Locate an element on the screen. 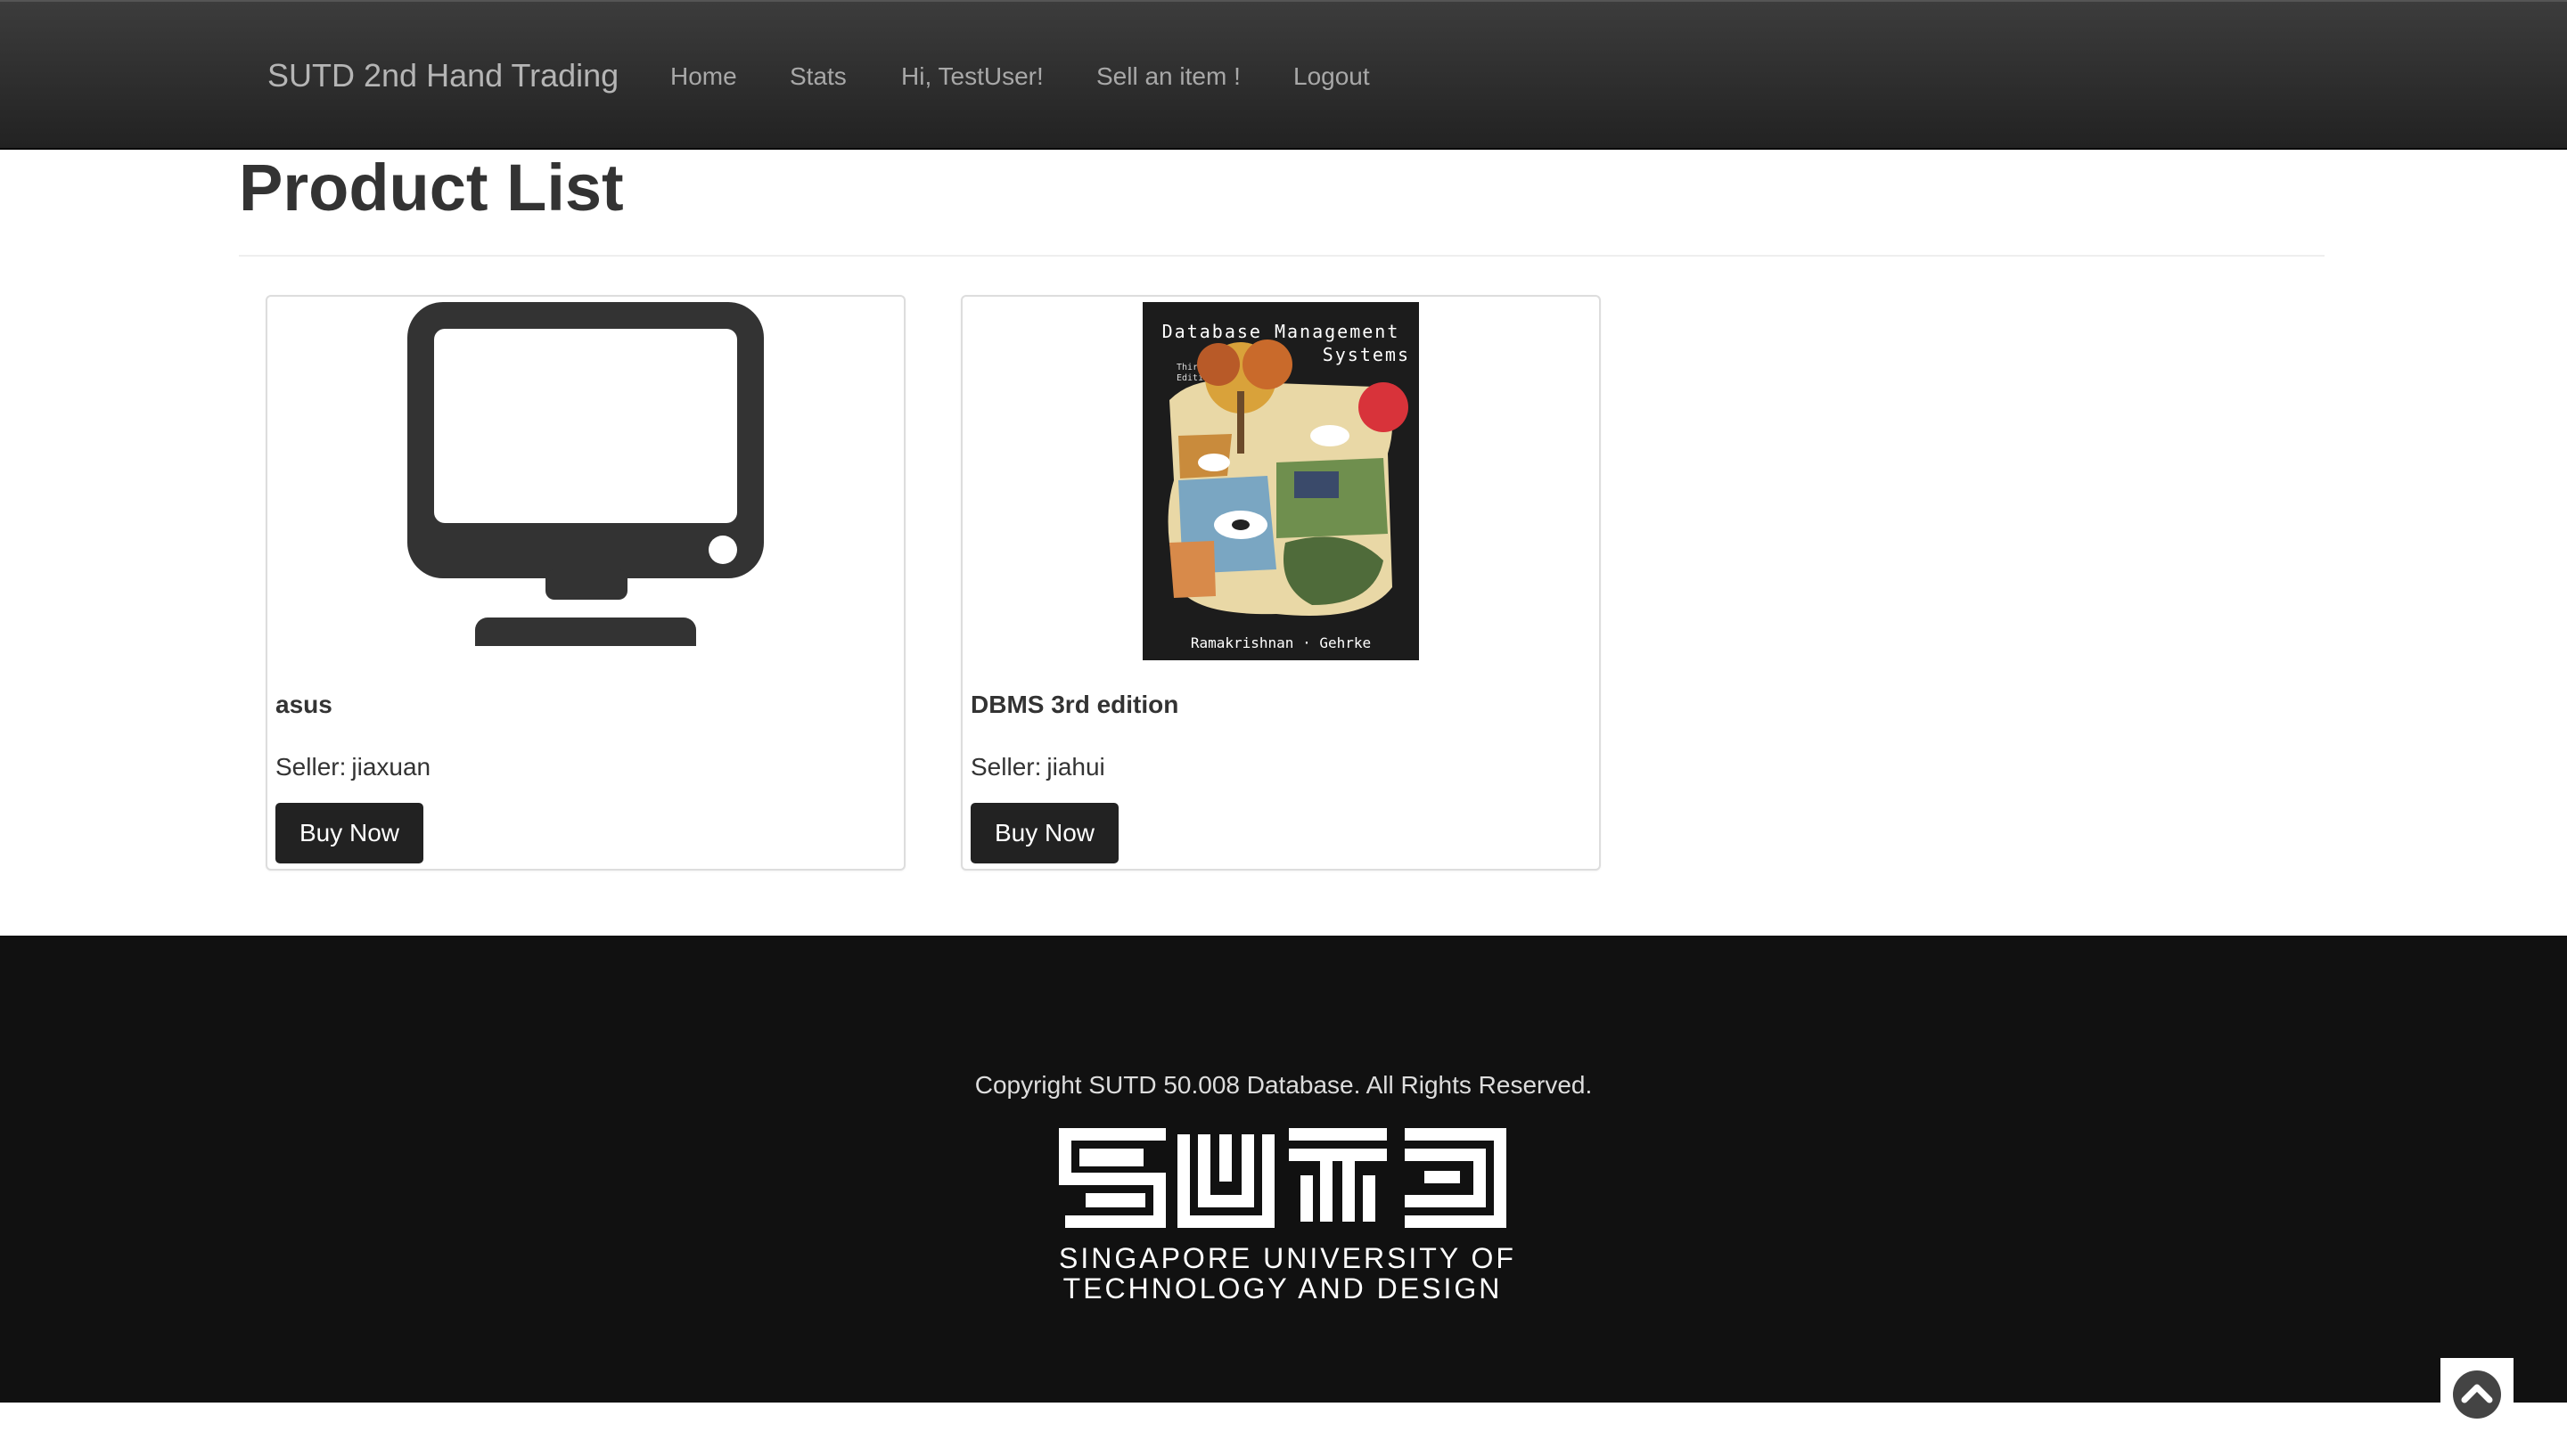  product-card: asus Seller: jiaxuan Buy Now is located at coordinates (586, 583).